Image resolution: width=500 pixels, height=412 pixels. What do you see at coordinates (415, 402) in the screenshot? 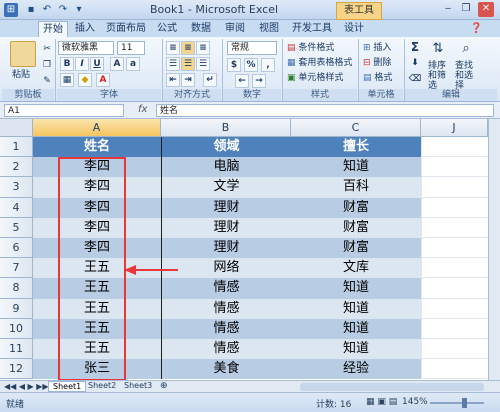
I see `zoom-level: 145%` at bounding box center [415, 402].